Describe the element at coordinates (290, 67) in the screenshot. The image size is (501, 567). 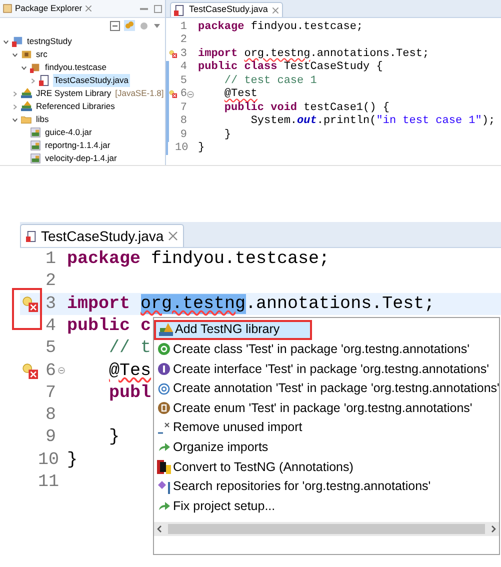
I see `code-line: public class TestCaseStudy {` at that location.